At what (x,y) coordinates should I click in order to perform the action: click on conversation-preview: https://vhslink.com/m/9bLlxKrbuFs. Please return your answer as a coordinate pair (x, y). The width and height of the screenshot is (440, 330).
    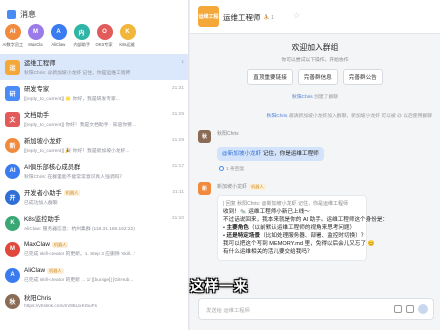
    Looking at the image, I should click on (61, 306).